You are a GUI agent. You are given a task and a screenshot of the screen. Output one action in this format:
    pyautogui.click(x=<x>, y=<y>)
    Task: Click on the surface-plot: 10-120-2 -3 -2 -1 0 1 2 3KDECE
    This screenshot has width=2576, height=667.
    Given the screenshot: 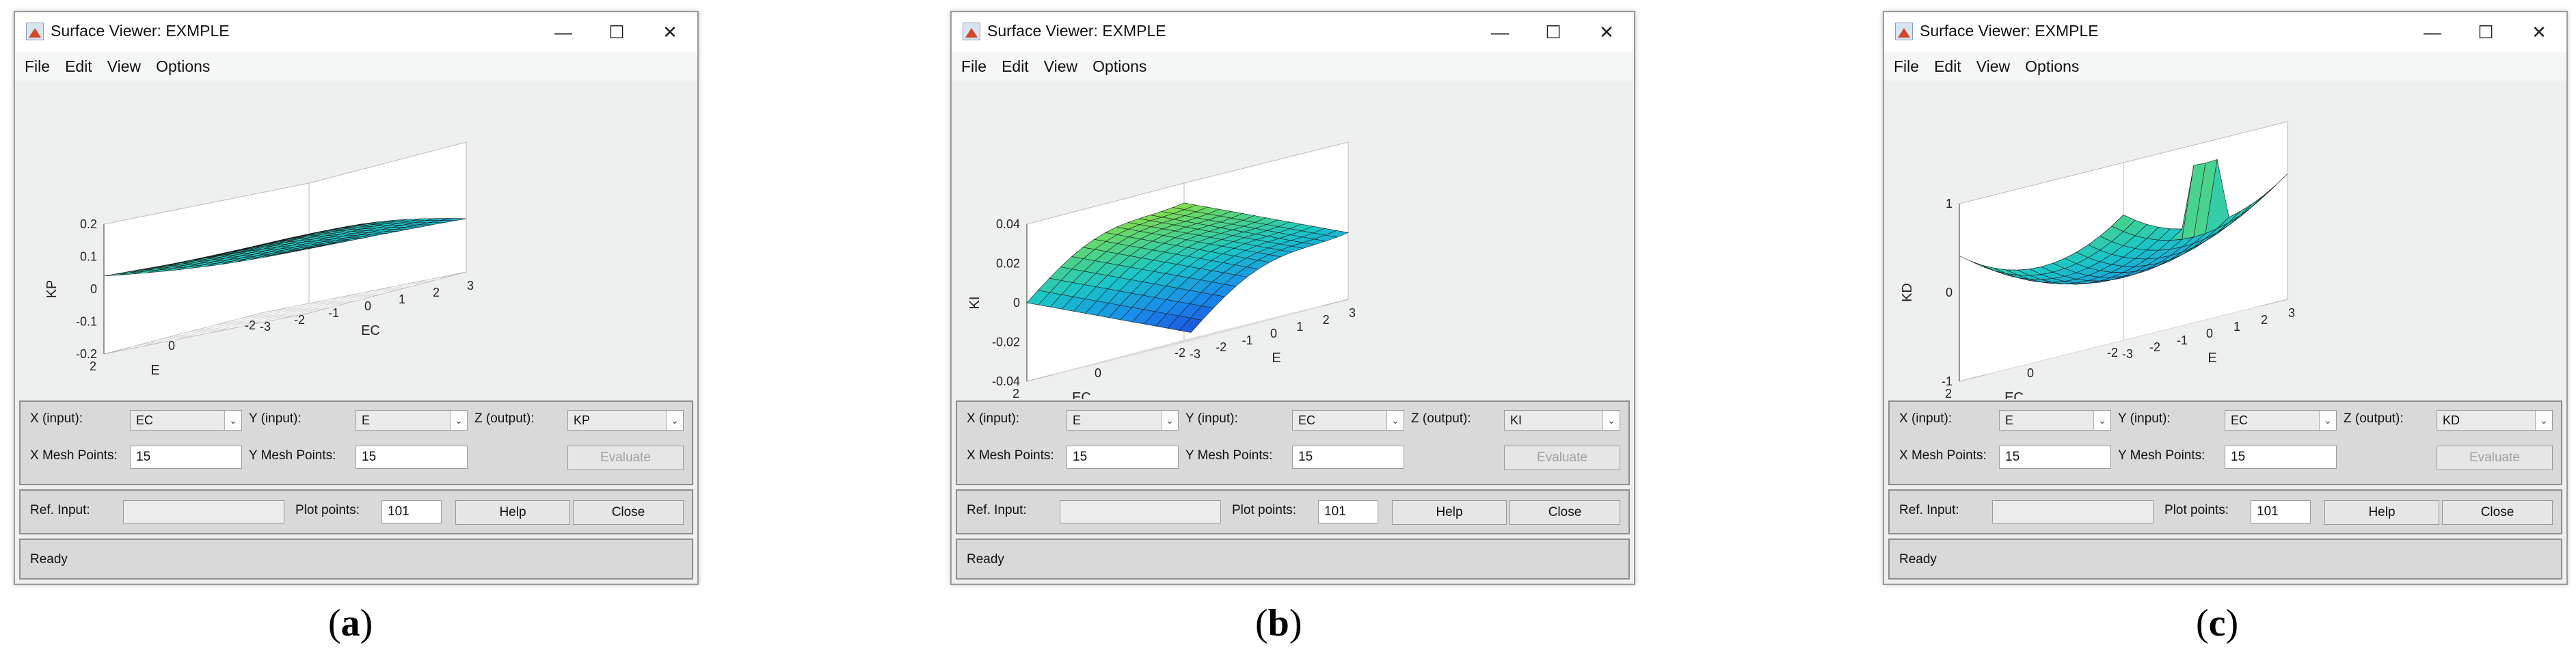 What is the action you would take?
    pyautogui.click(x=2225, y=240)
    